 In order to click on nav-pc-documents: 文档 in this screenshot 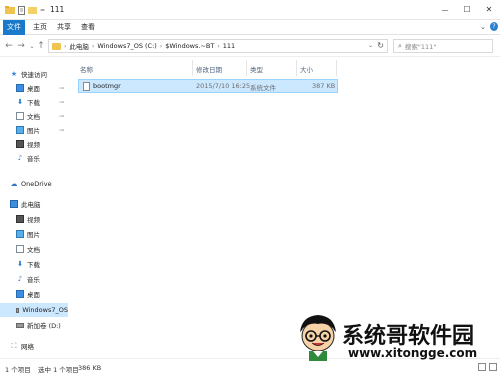, I will do `click(34, 249)`.